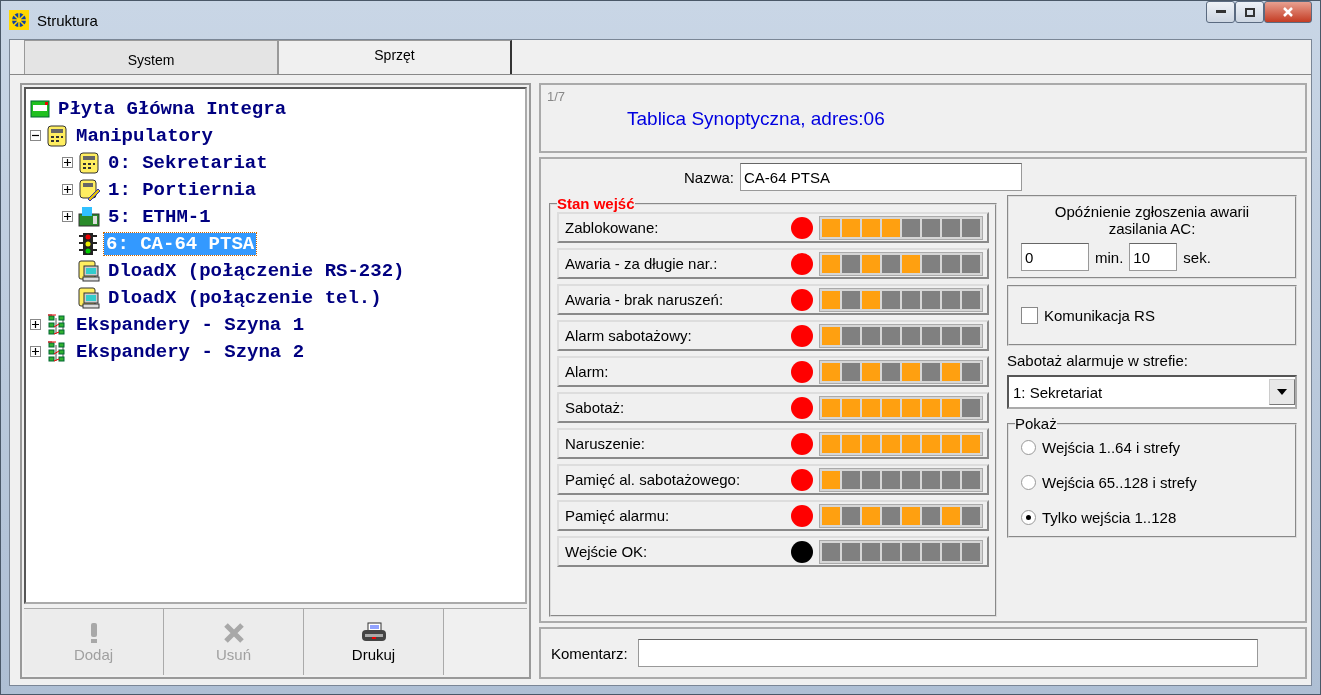  I want to click on radio-dot-icon, so click(1028, 517).